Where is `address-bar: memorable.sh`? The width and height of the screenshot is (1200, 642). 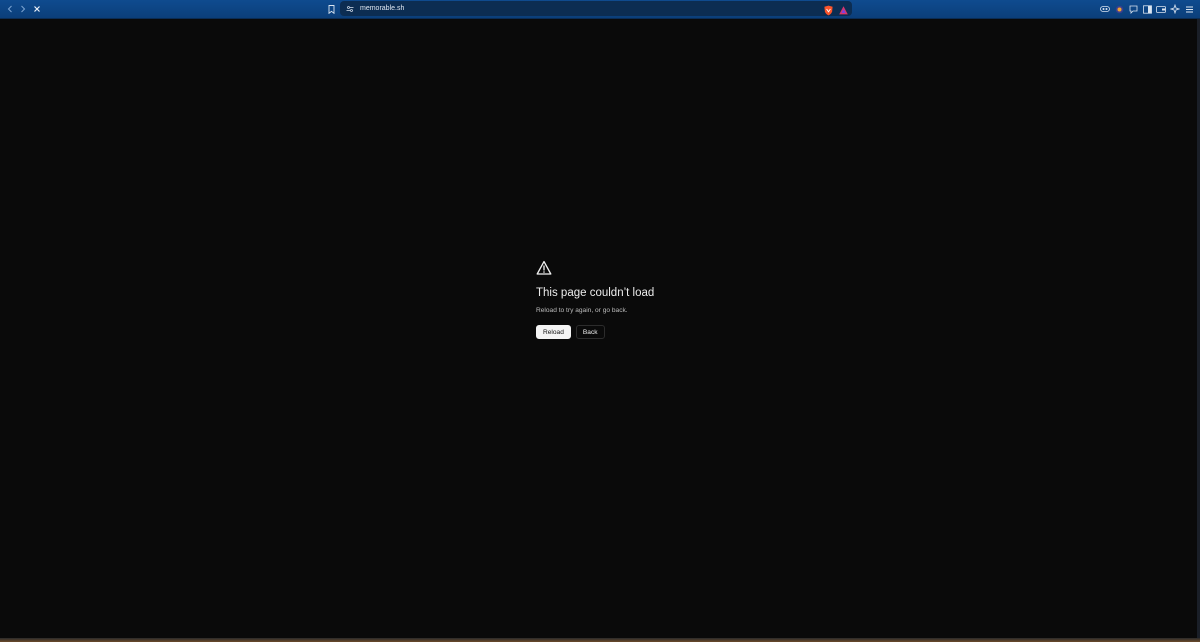
address-bar: memorable.sh is located at coordinates (596, 8).